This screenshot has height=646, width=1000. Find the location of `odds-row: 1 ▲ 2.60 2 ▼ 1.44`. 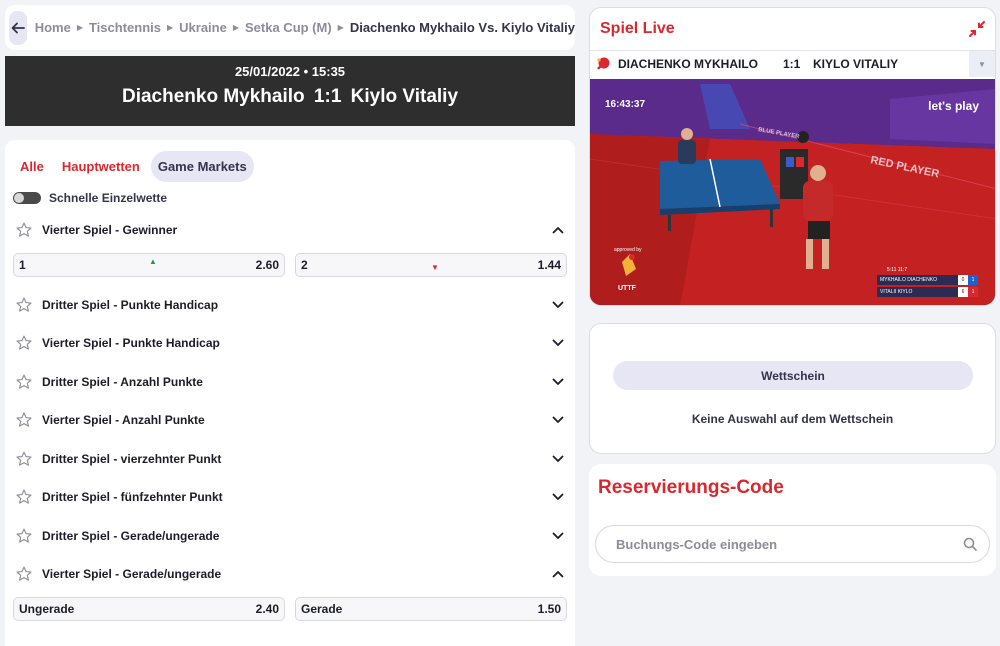

odds-row: 1 ▲ 2.60 2 ▼ 1.44 is located at coordinates (290, 265).